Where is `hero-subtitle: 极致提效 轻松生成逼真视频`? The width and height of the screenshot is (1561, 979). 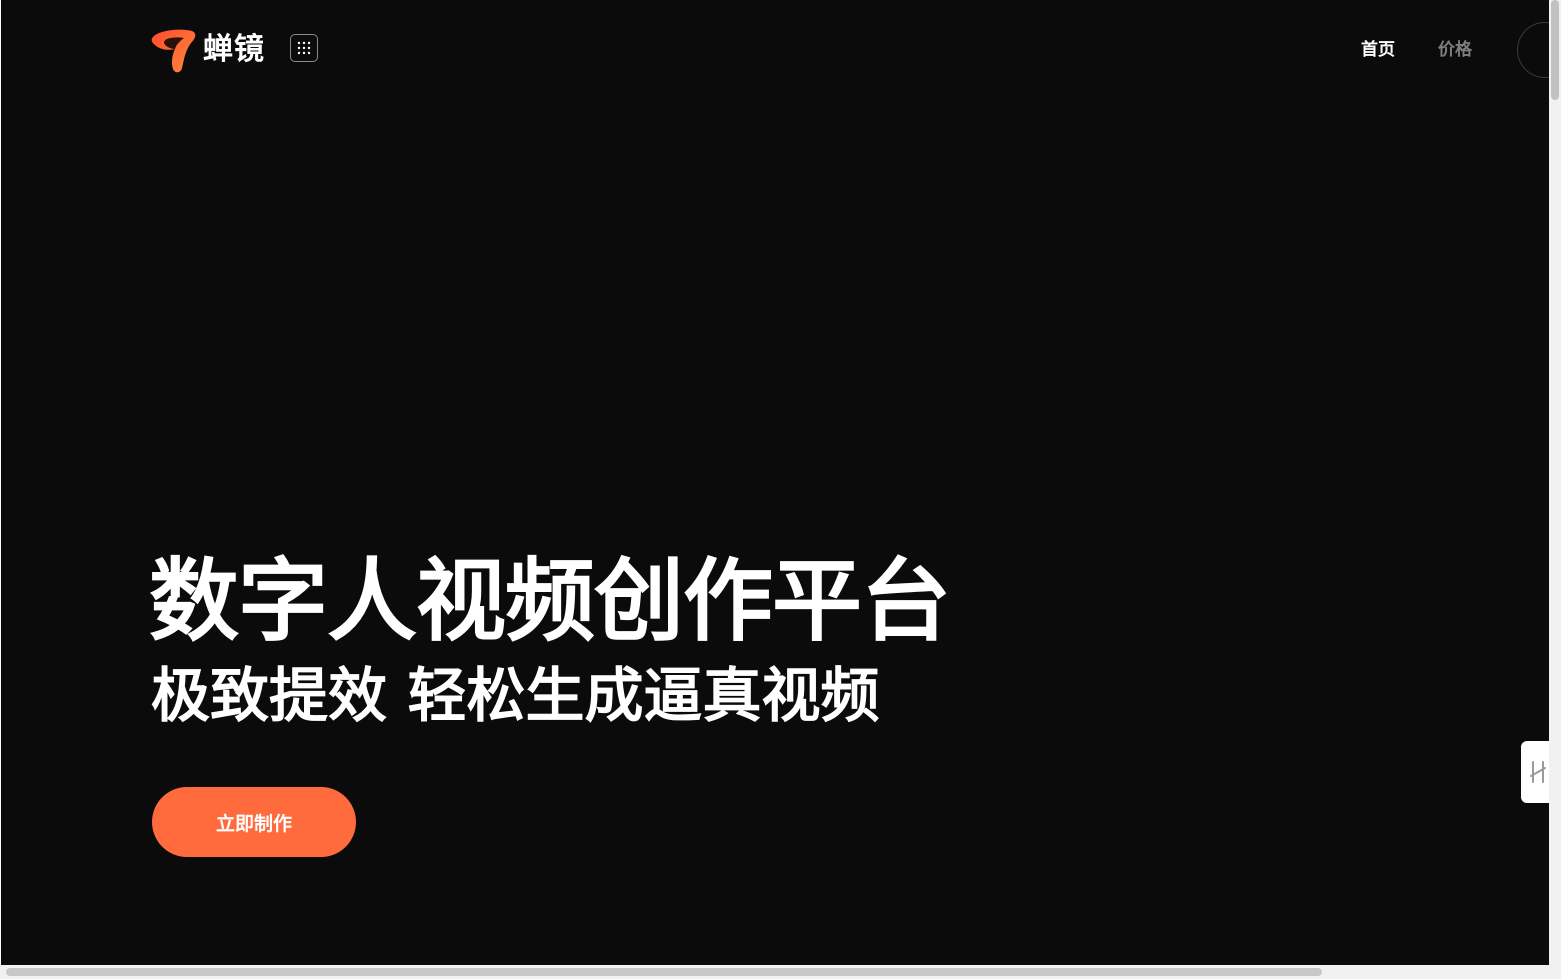
hero-subtitle: 极致提效 轻松生成逼真视频 is located at coordinates (515, 695).